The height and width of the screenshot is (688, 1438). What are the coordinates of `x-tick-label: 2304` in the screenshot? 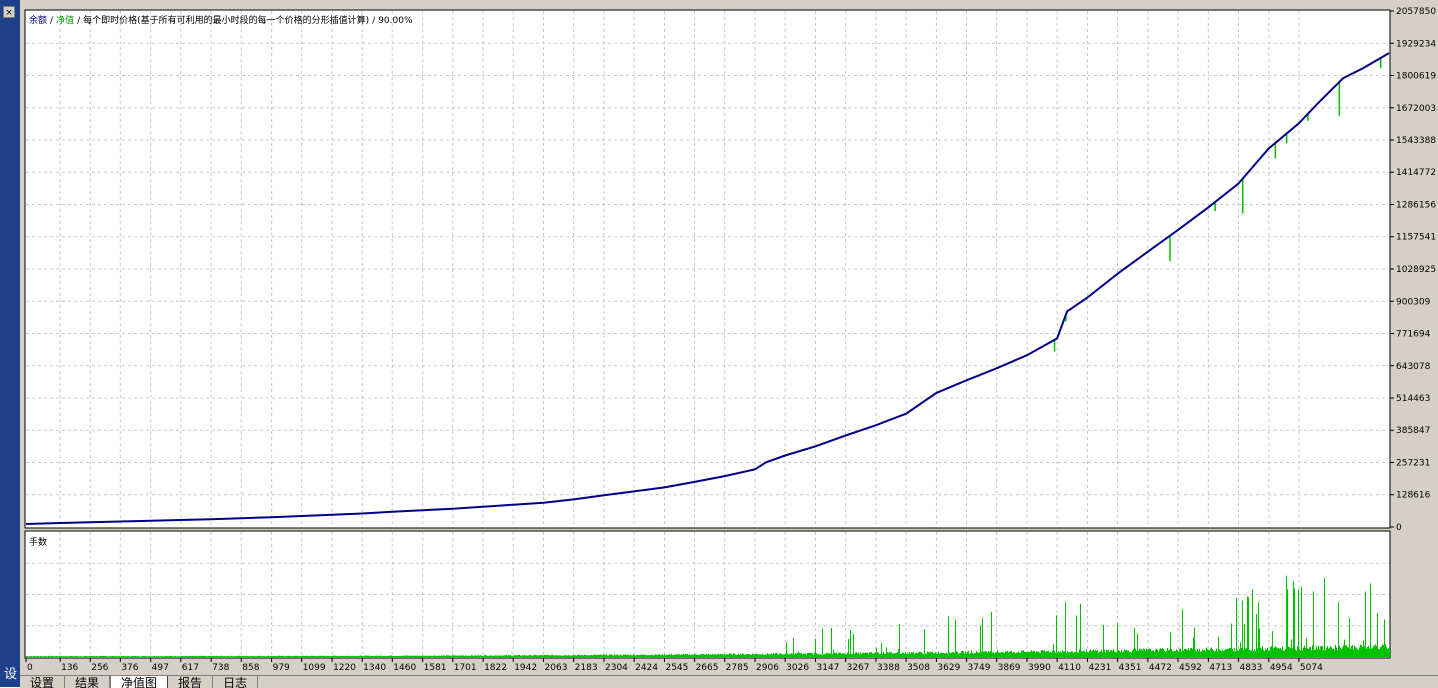 It's located at (616, 668).